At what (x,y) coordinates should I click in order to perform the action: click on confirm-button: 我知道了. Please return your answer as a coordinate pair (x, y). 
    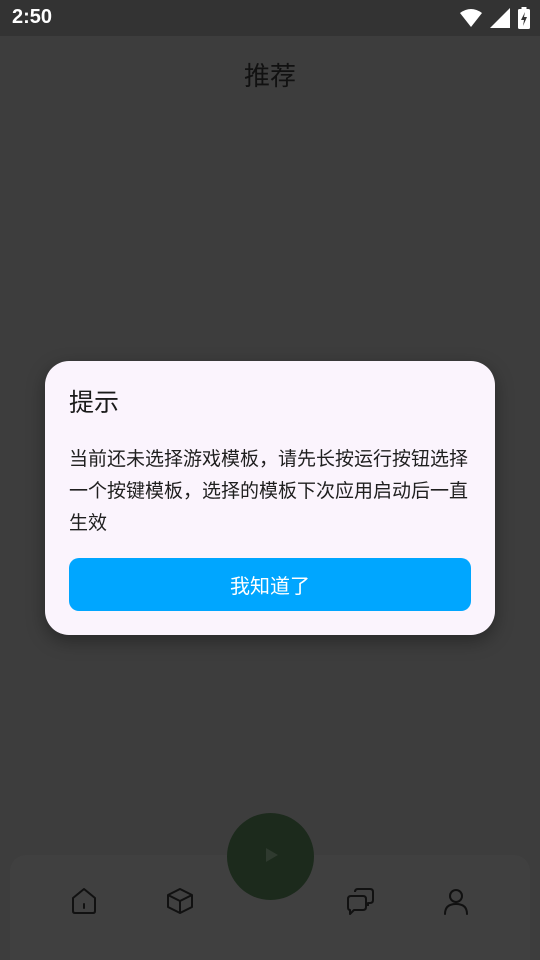
    Looking at the image, I should click on (270, 584).